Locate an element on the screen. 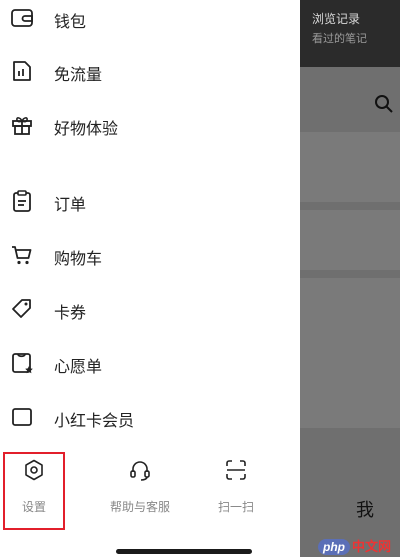  drawer-item-cart: 购物车 is located at coordinates (150, 255).